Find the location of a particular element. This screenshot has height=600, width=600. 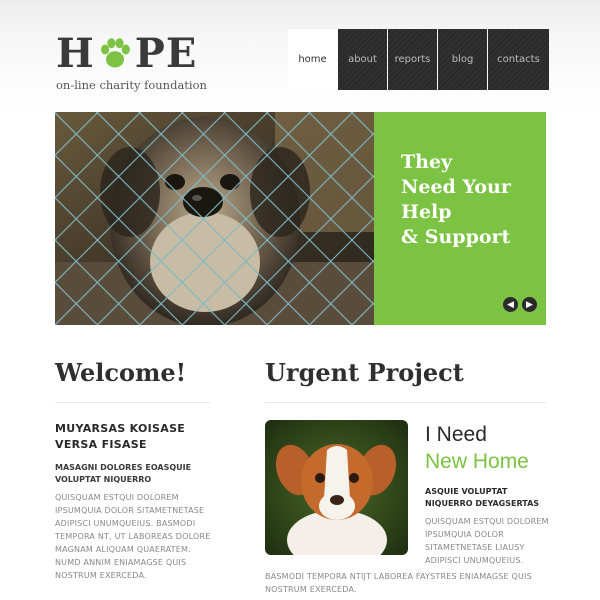

urgent-heading-line-1: I Need is located at coordinates (456, 434).